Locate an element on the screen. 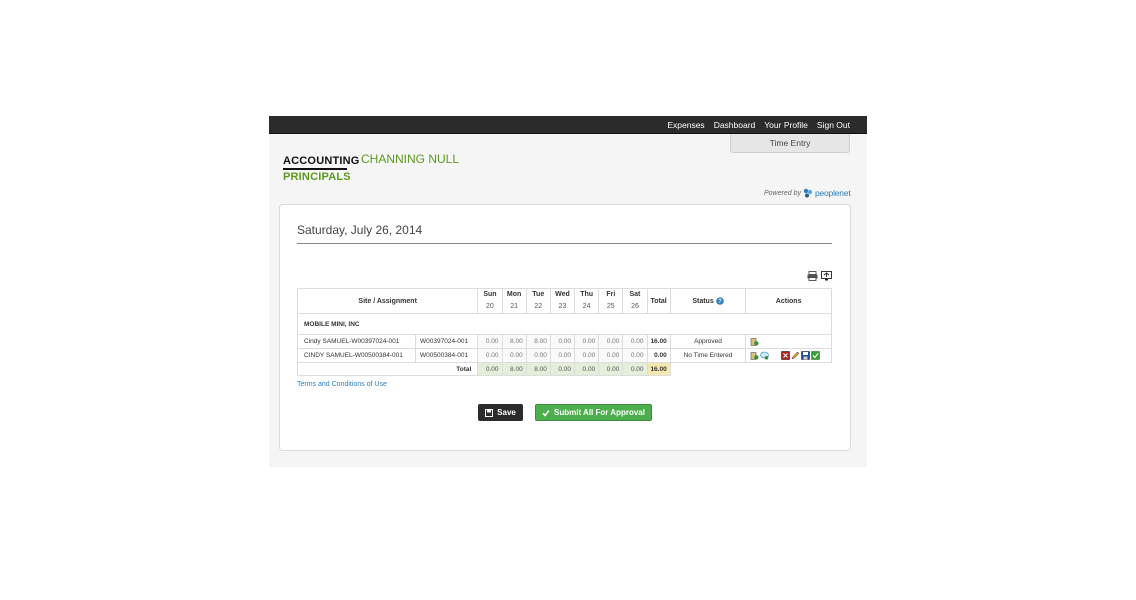  toolbar is located at coordinates (819, 274).